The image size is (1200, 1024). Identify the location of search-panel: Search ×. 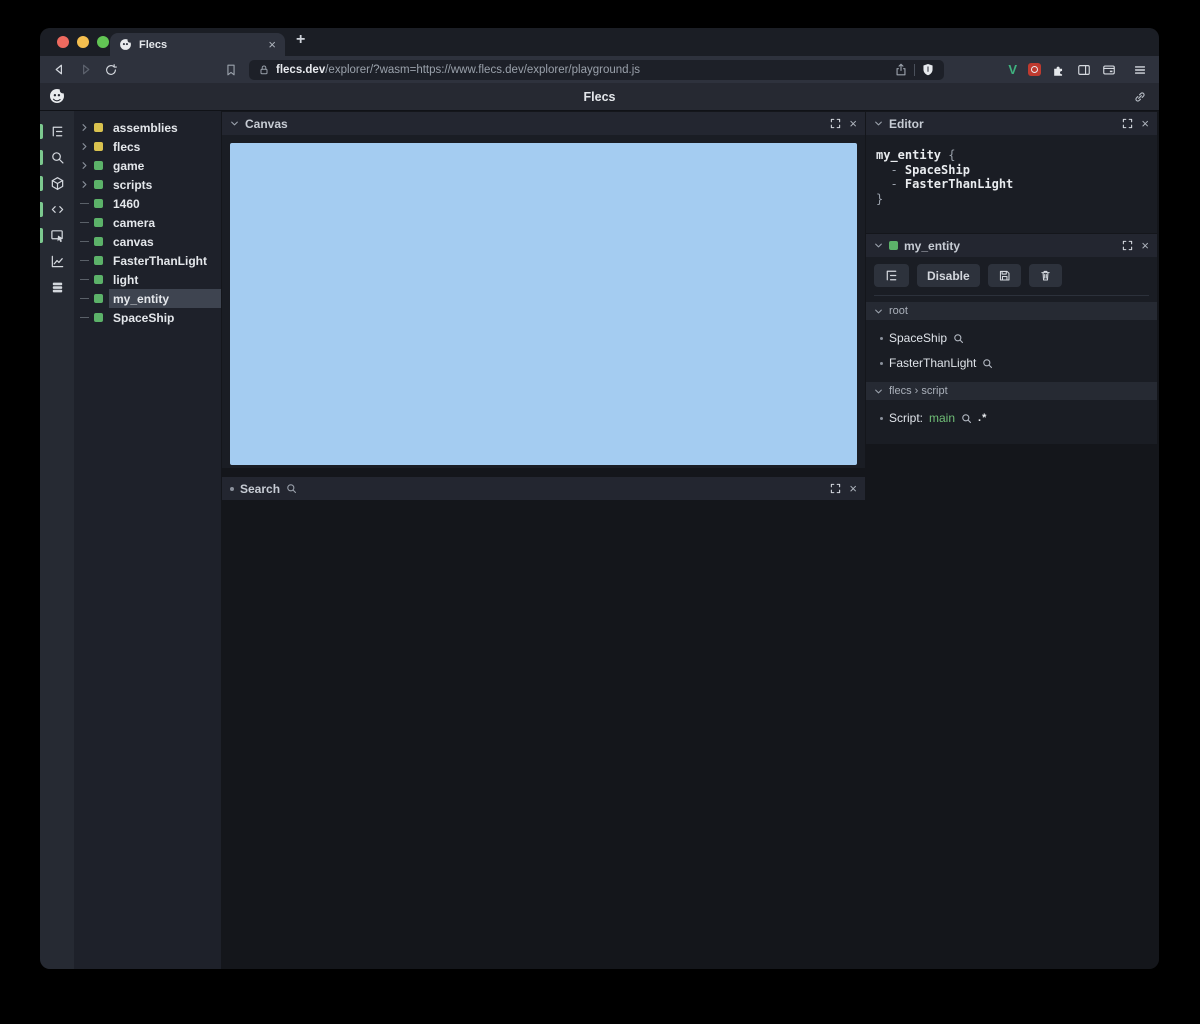
(543, 489).